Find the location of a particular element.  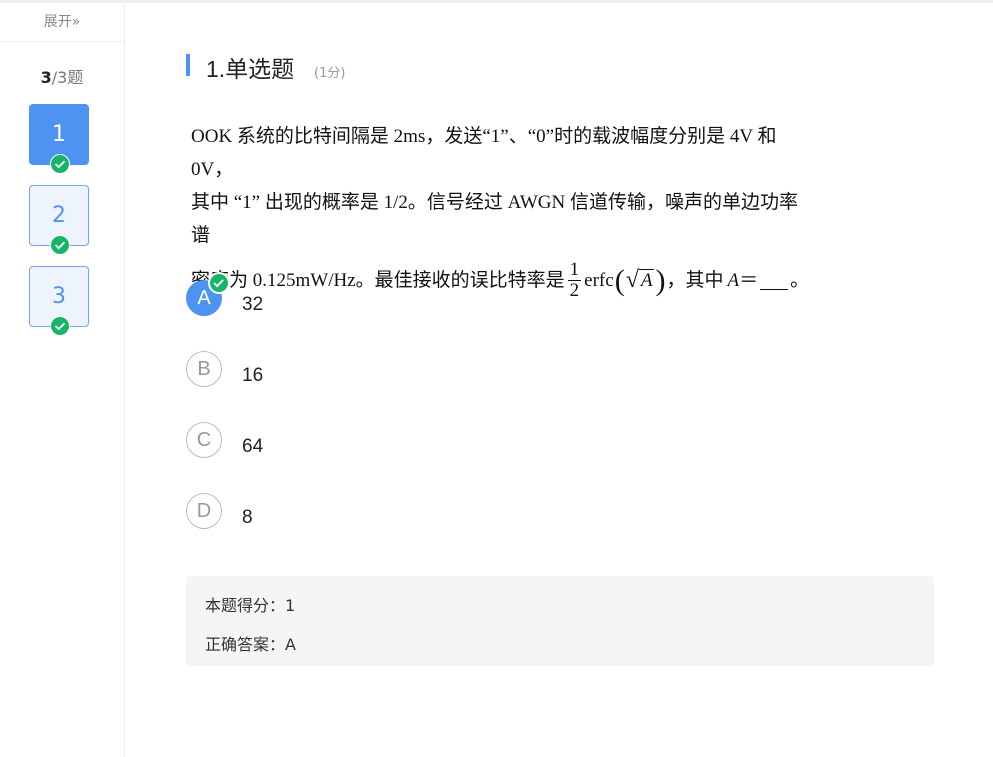

answer-blank is located at coordinates (774, 280).